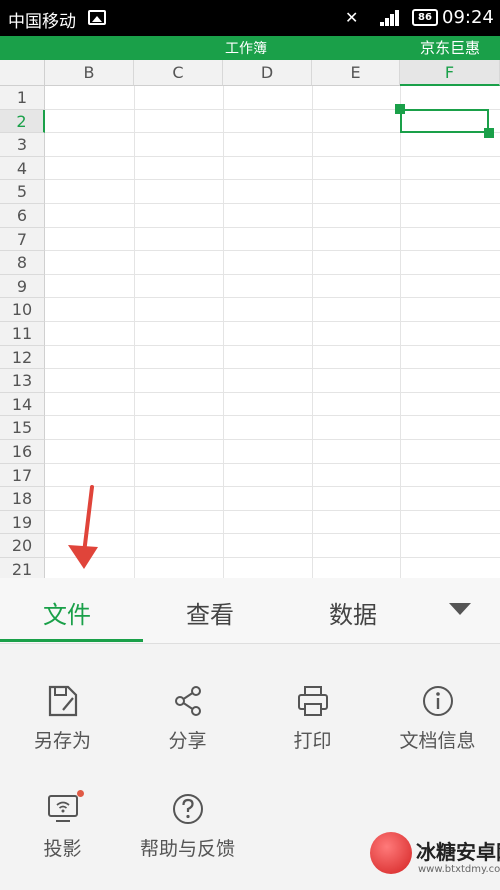  Describe the element at coordinates (400, 109) in the screenshot. I see `selection-handle-top-left` at that location.